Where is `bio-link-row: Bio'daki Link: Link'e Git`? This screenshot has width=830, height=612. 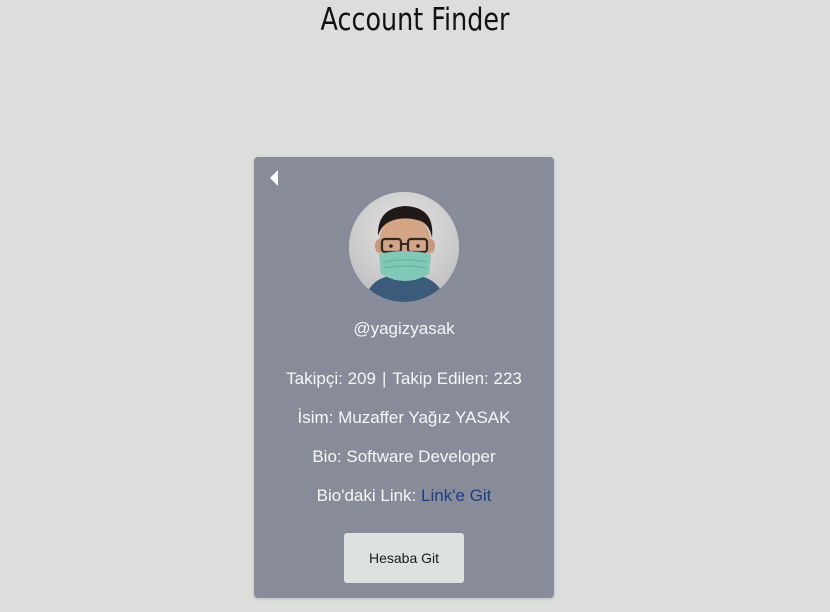
bio-link-row: Bio'daki Link: Link'e Git is located at coordinates (404, 496).